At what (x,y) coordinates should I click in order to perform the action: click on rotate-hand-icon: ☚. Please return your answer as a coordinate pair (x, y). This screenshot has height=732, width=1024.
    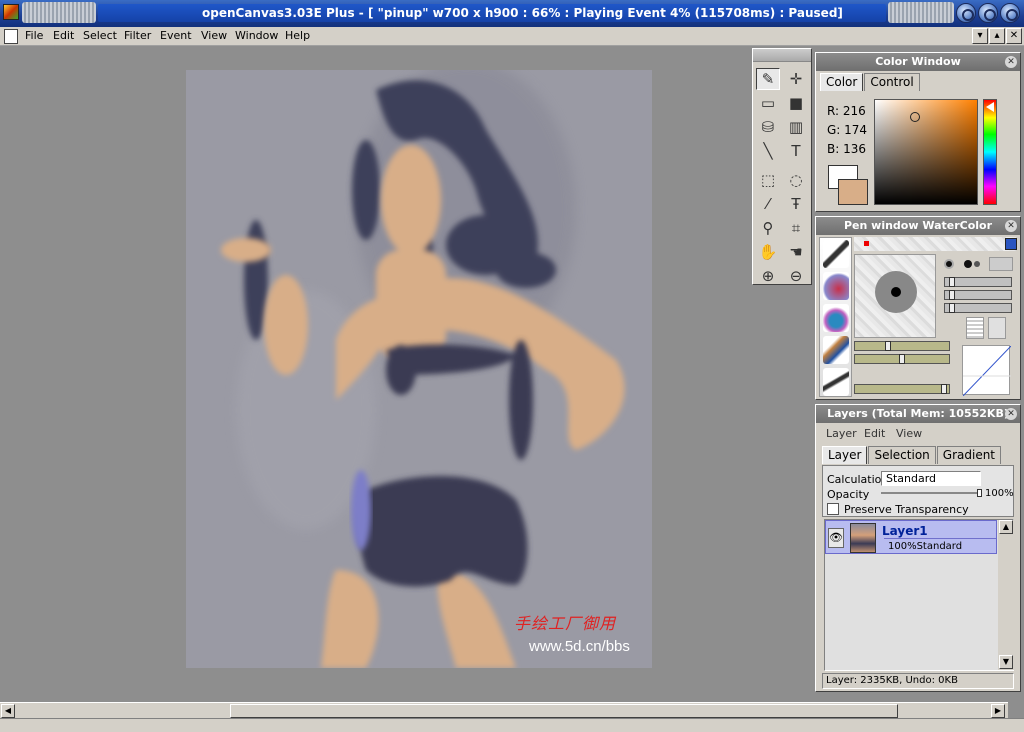
    Looking at the image, I should click on (796, 252).